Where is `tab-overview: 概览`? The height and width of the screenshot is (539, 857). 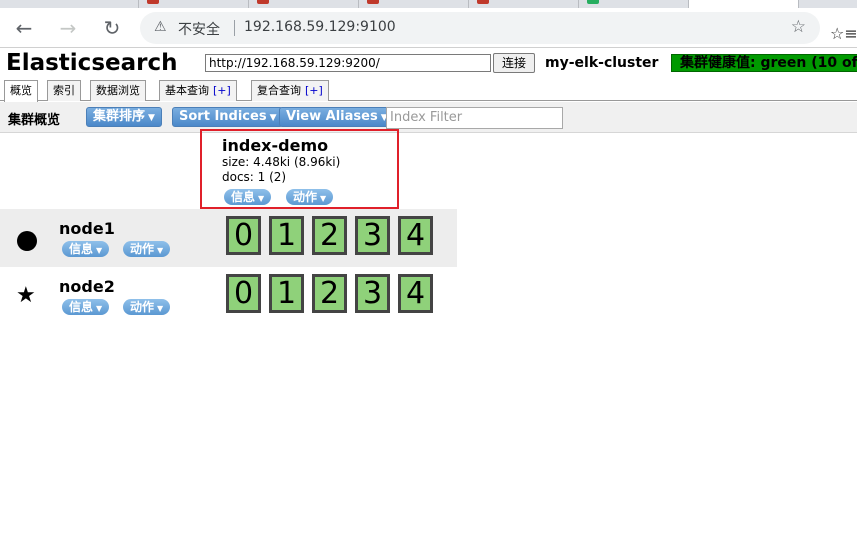 tab-overview: 概览 is located at coordinates (21, 91).